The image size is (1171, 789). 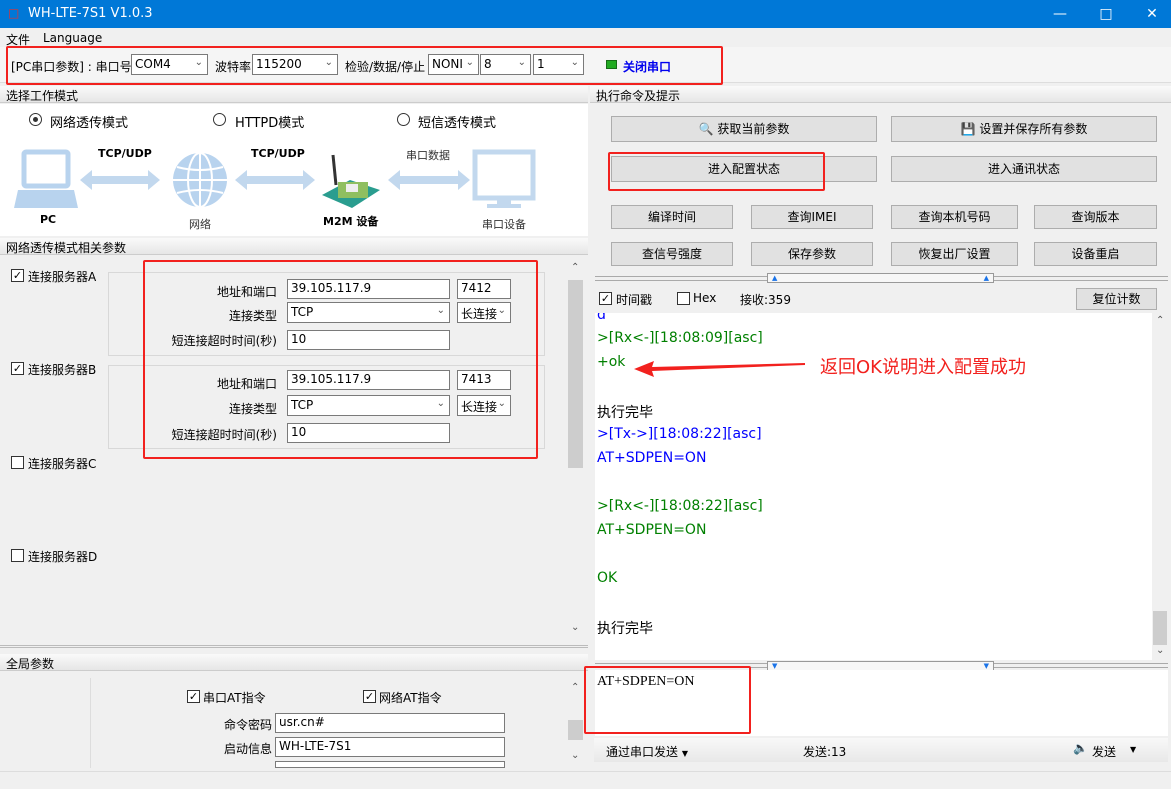 What do you see at coordinates (410, 698) in the screenshot?
I see `net-at-label: 网络AT指令` at bounding box center [410, 698].